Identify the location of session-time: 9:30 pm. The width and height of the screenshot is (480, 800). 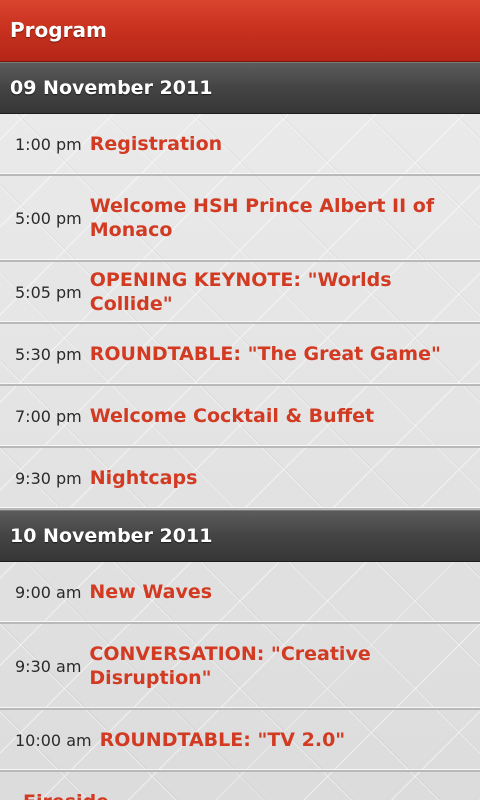
(48, 478).